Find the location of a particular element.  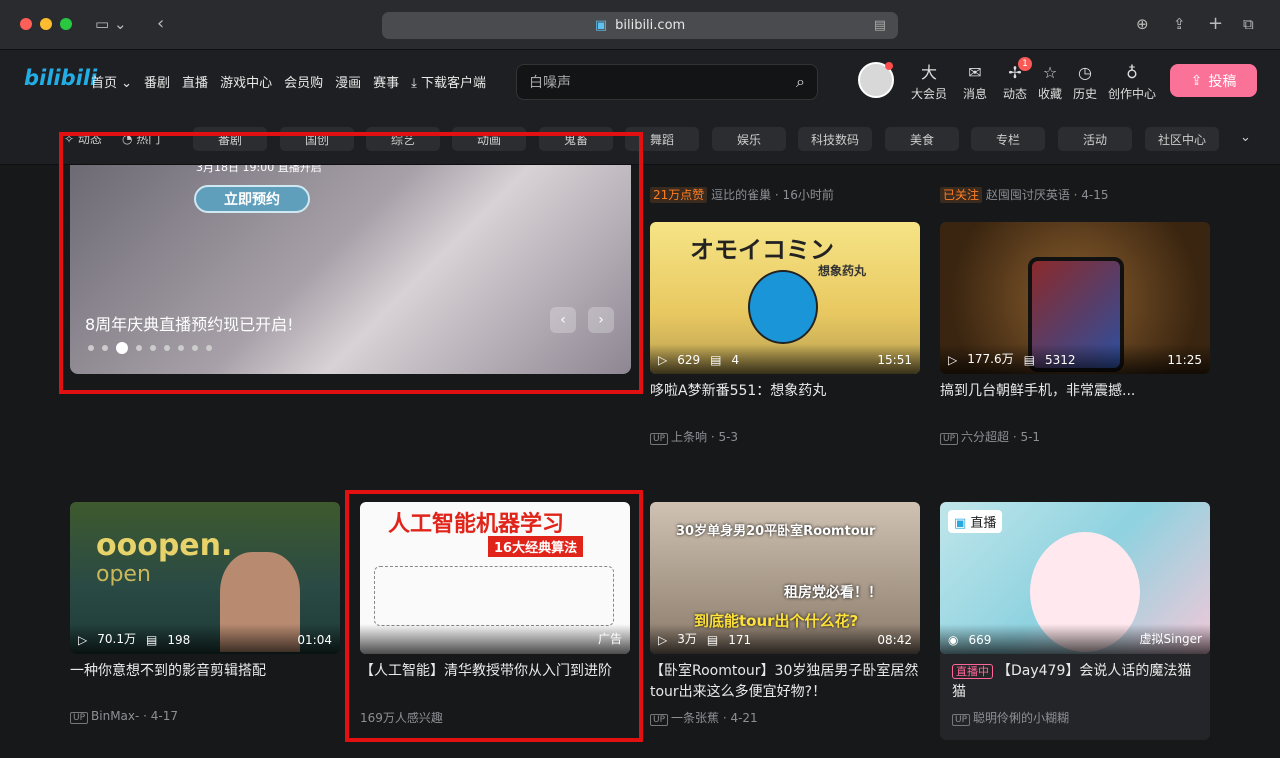

cover-subtitle: 想象药丸 is located at coordinates (842, 271).